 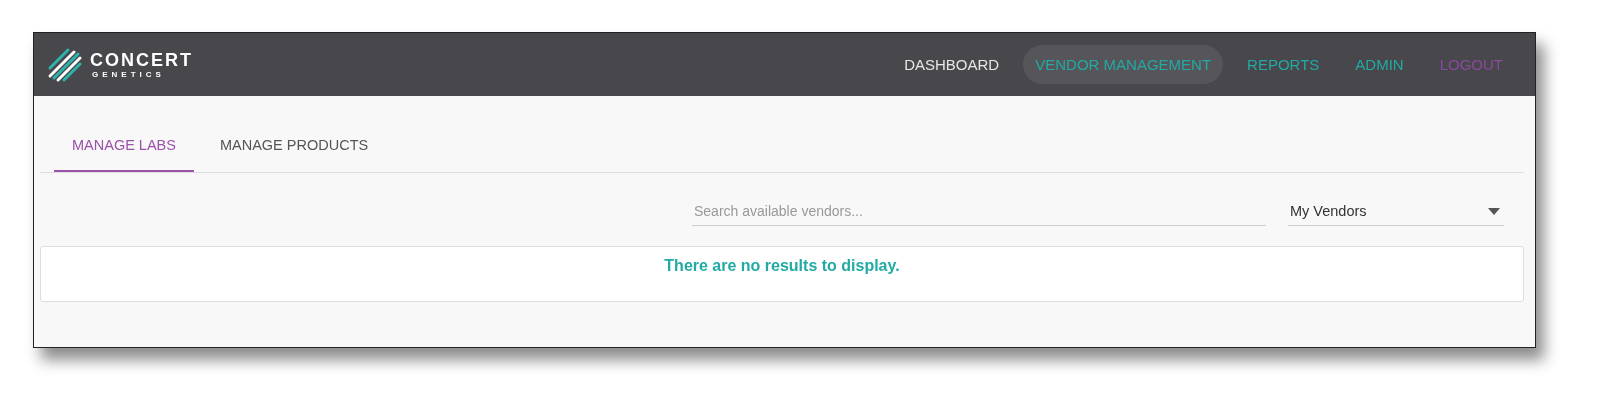 I want to click on tab: MANAGE LABS, so click(x=124, y=149).